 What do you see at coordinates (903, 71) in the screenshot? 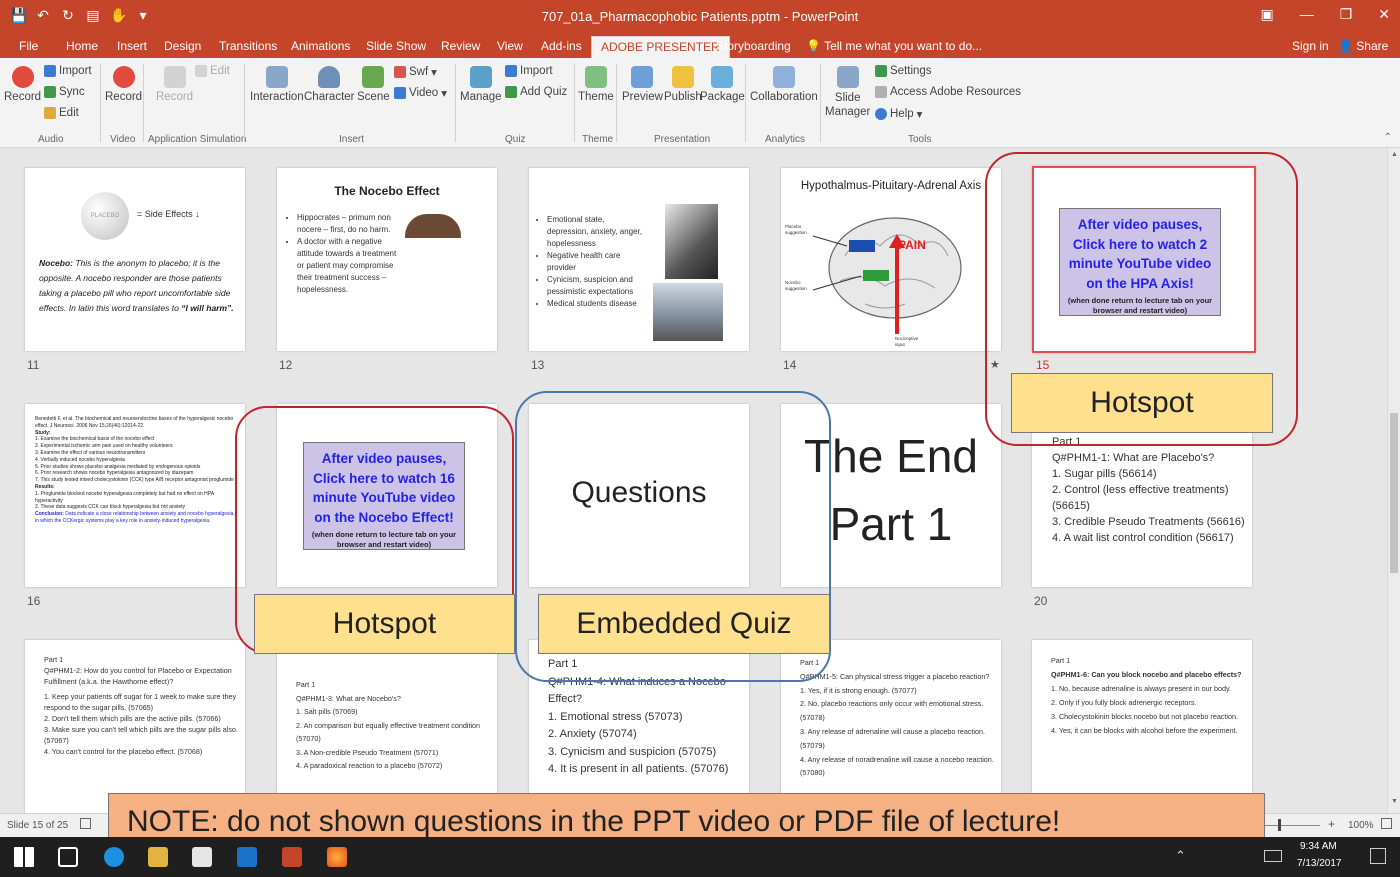
I see `settings-button: Settings` at bounding box center [903, 71].